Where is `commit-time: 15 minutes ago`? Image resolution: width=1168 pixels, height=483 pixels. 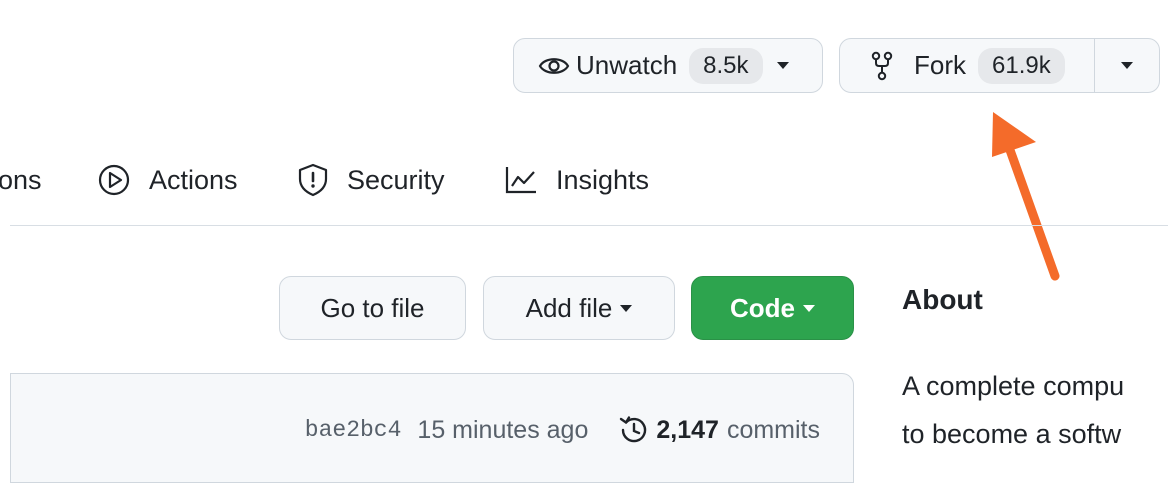
commit-time: 15 minutes ago is located at coordinates (503, 429).